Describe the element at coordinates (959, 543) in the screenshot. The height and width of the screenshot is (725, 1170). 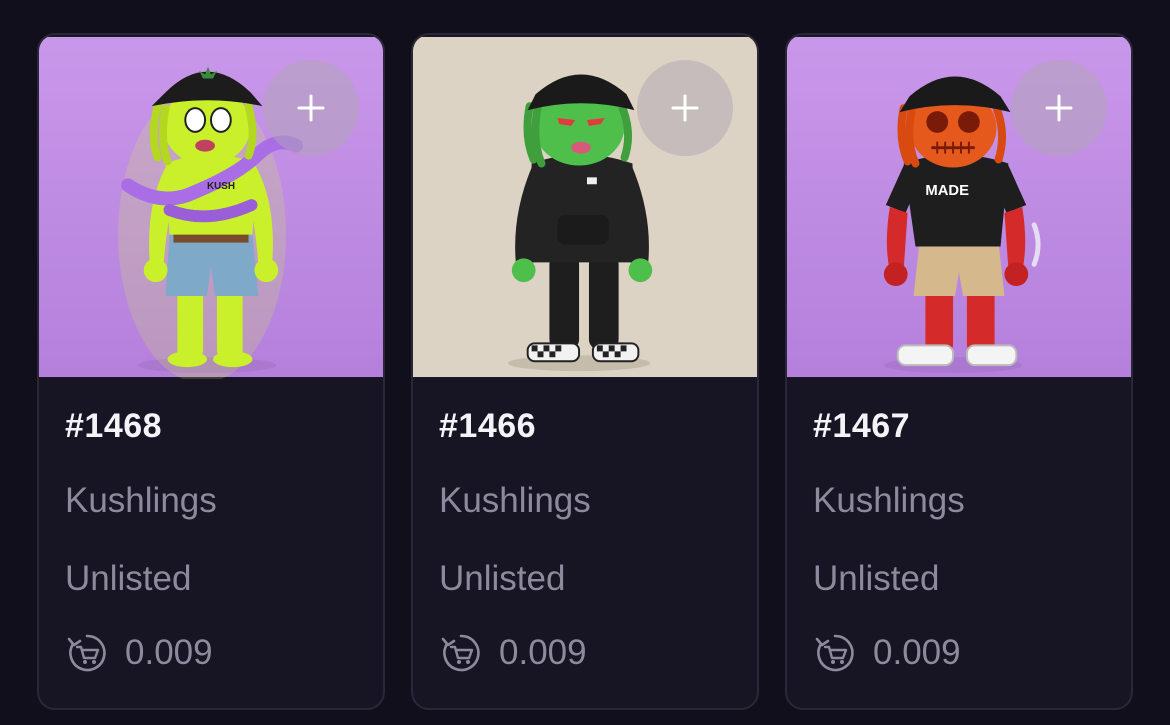
I see `nft-info: #1467 Kushlings Unlisted 0.009` at that location.